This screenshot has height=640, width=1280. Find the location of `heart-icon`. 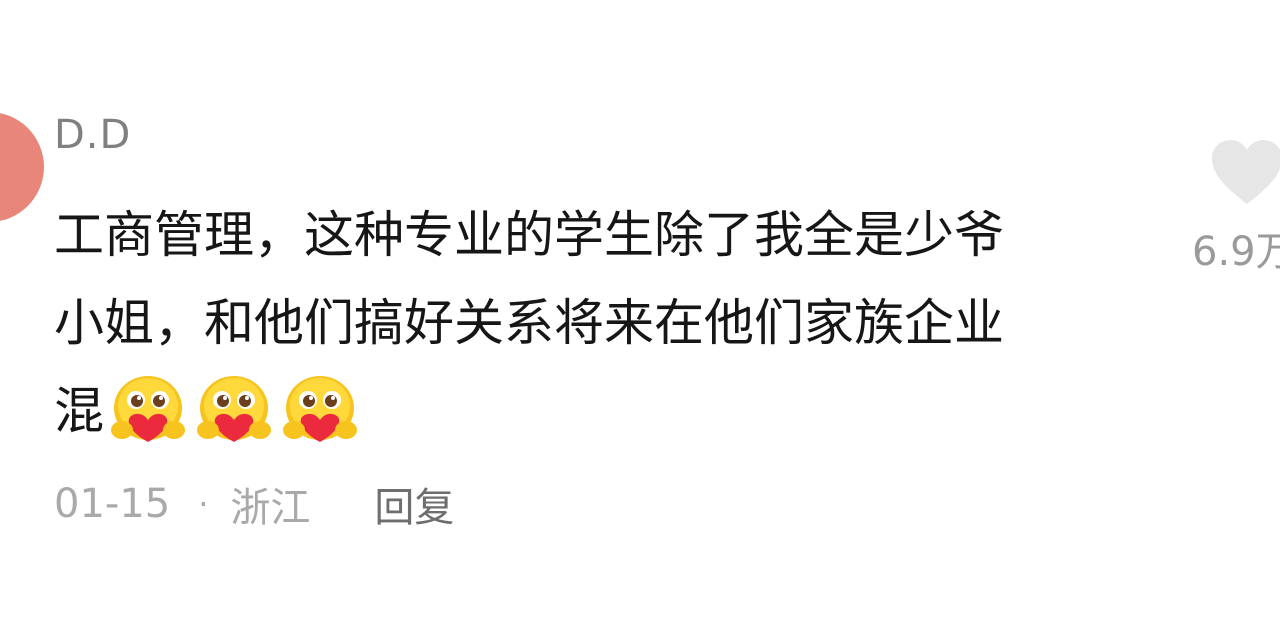

heart-icon is located at coordinates (1245, 173).